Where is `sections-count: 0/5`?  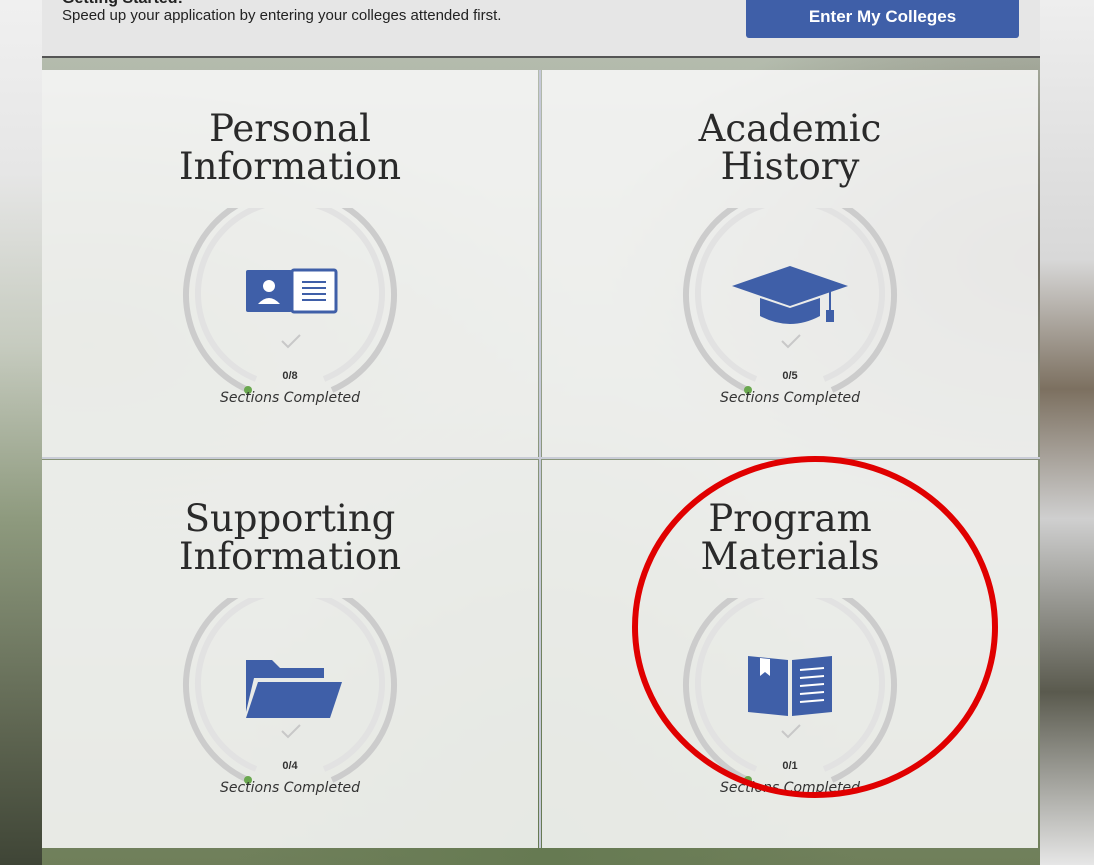
sections-count: 0/5 is located at coordinates (790, 376).